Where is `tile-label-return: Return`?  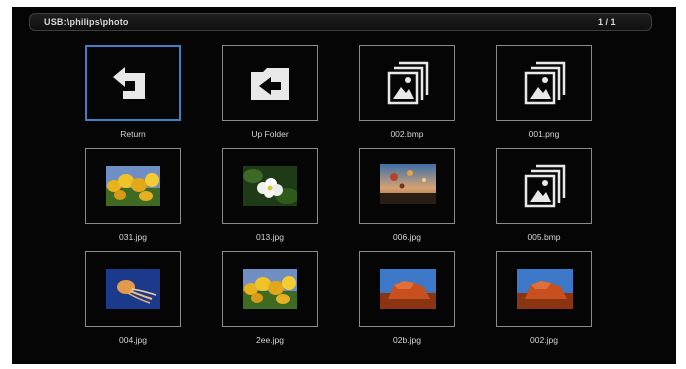
tile-label-return: Return is located at coordinates (133, 134).